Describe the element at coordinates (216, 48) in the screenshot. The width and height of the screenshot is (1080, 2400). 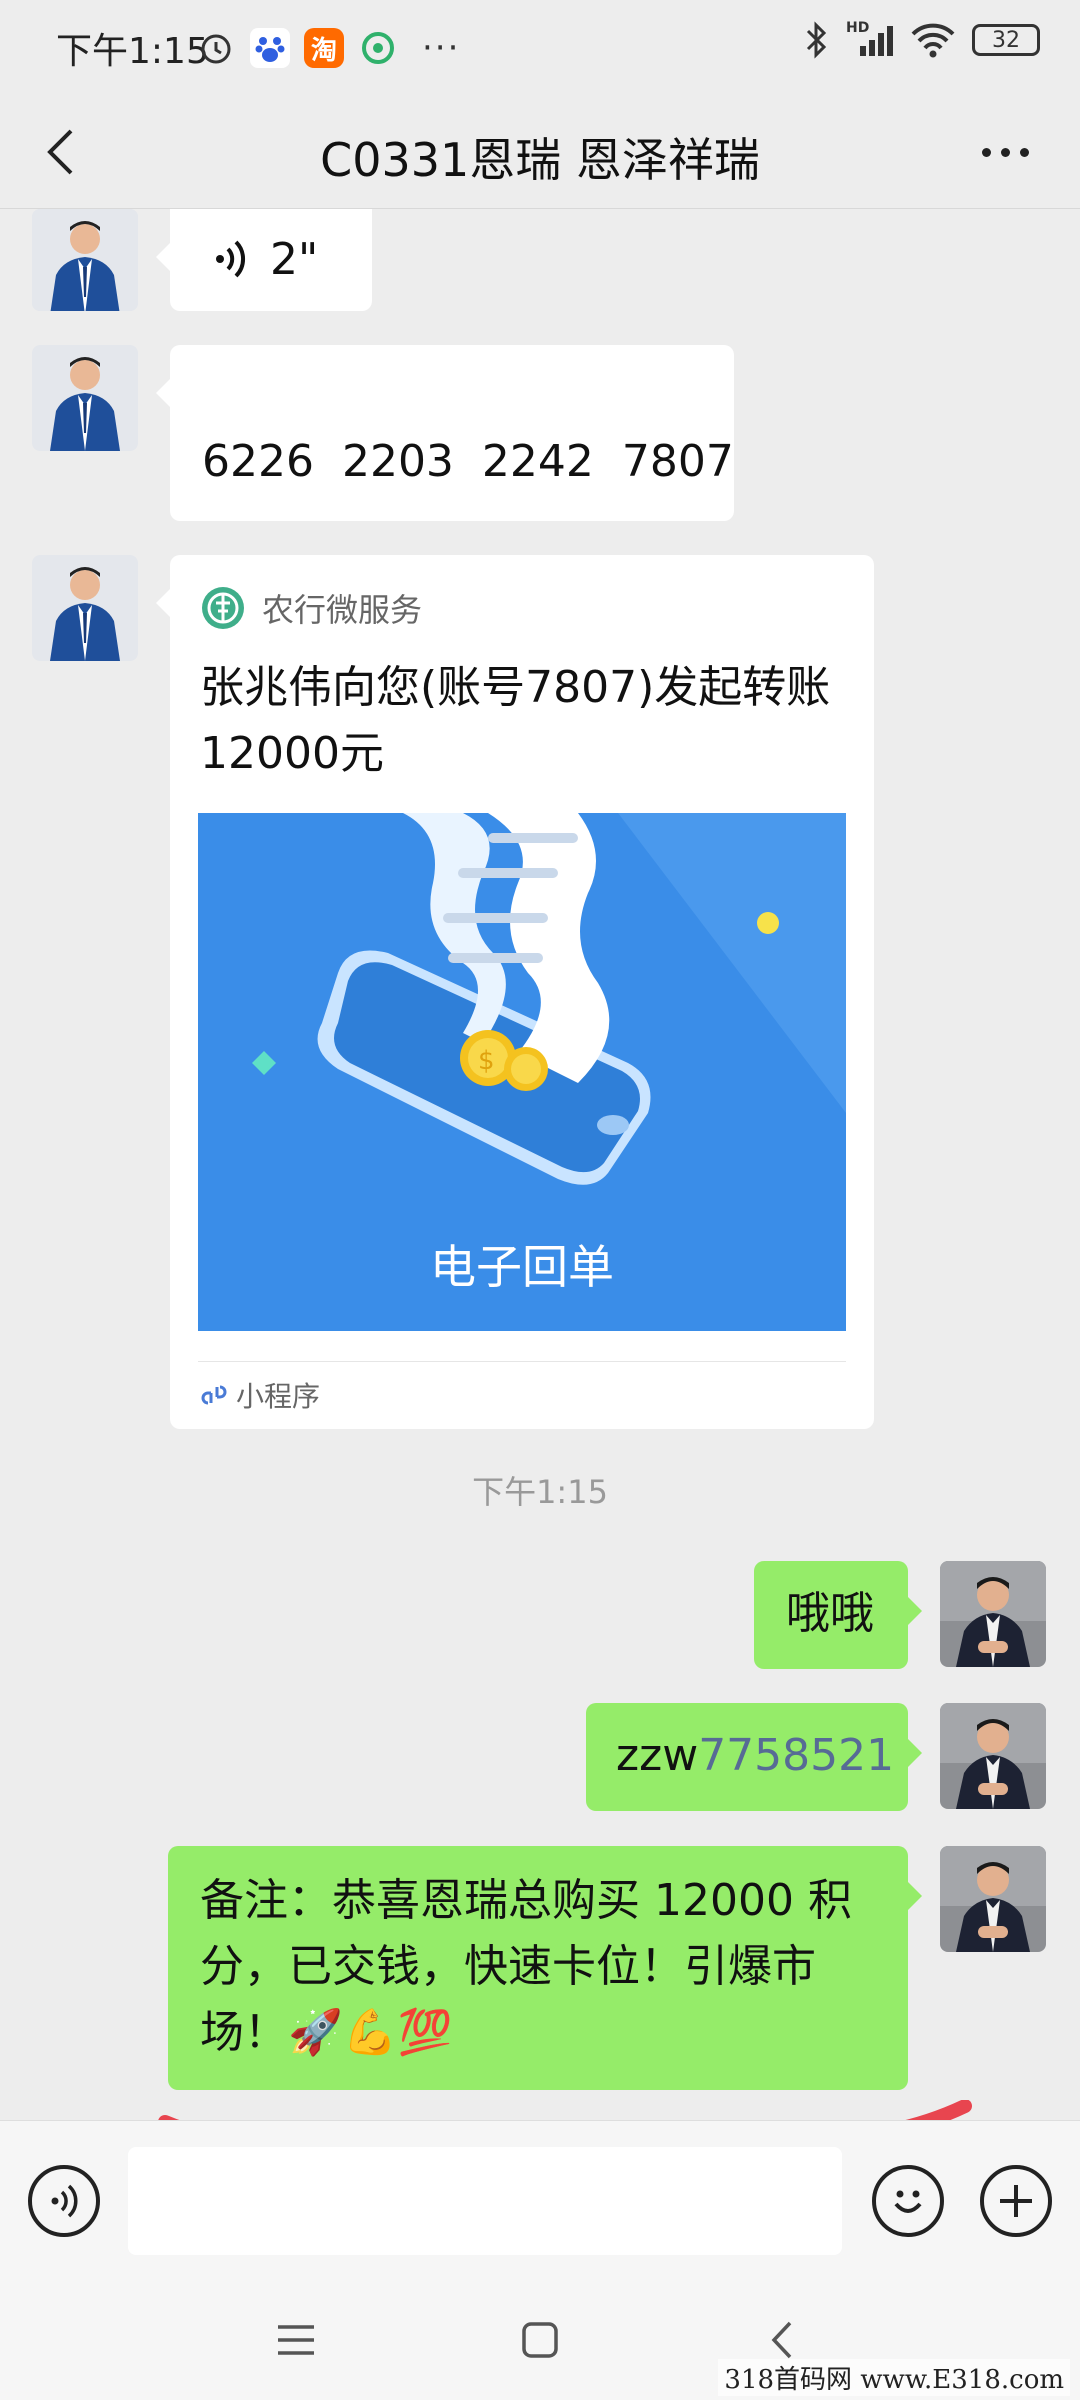
I see `alarm-icon` at that location.